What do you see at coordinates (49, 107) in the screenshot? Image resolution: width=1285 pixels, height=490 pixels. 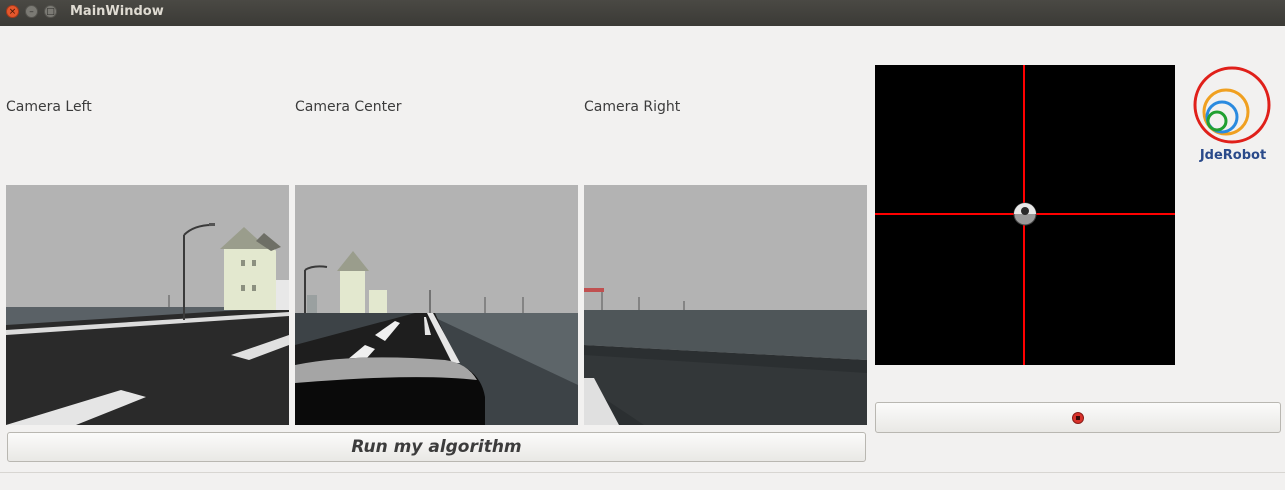 I see `camera-left-label: Camera Left` at bounding box center [49, 107].